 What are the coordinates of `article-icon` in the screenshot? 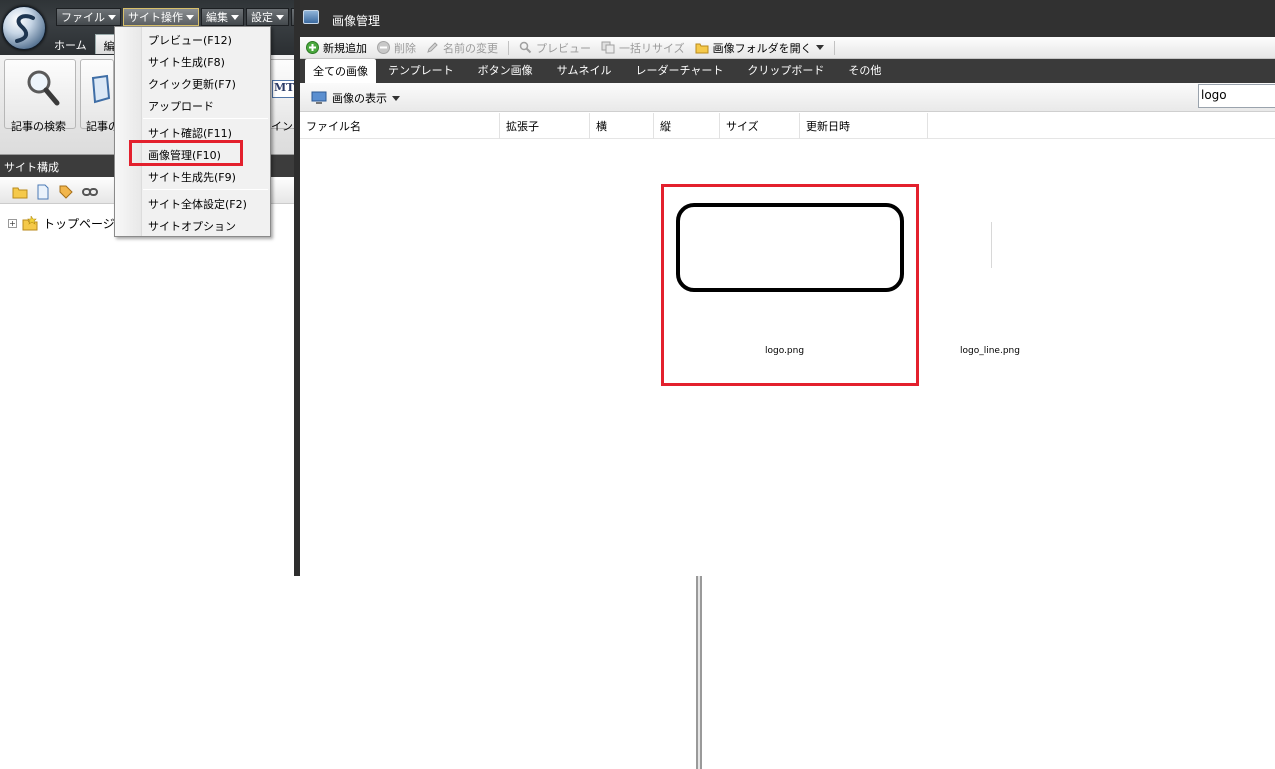 It's located at (101, 89).